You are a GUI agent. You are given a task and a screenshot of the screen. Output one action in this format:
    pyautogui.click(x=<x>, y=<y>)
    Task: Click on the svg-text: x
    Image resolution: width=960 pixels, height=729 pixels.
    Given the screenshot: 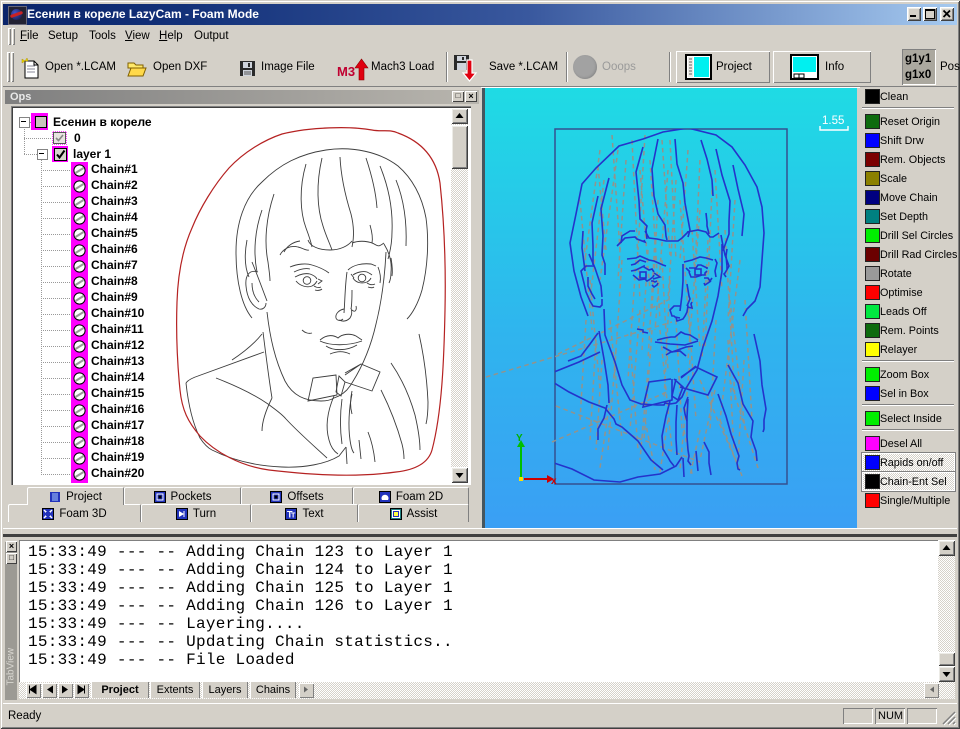 What is the action you would take?
    pyautogui.click(x=554, y=481)
    